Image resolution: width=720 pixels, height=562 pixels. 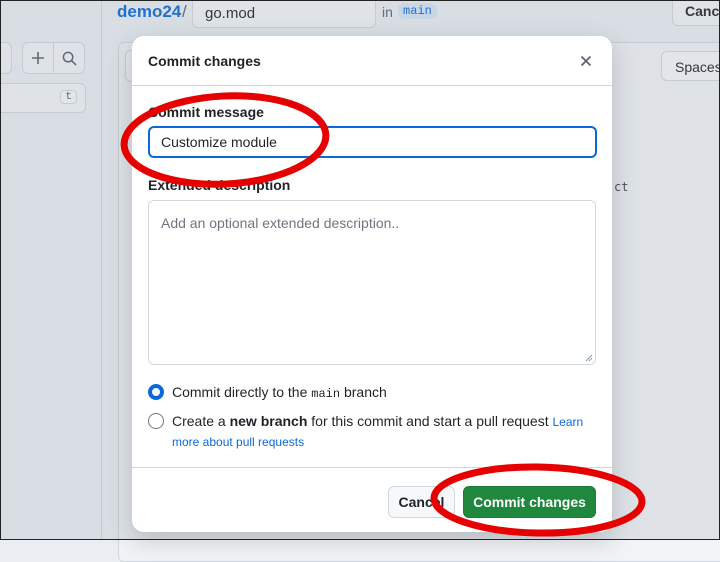 I want to click on new-branch-radio, so click(x=156, y=421).